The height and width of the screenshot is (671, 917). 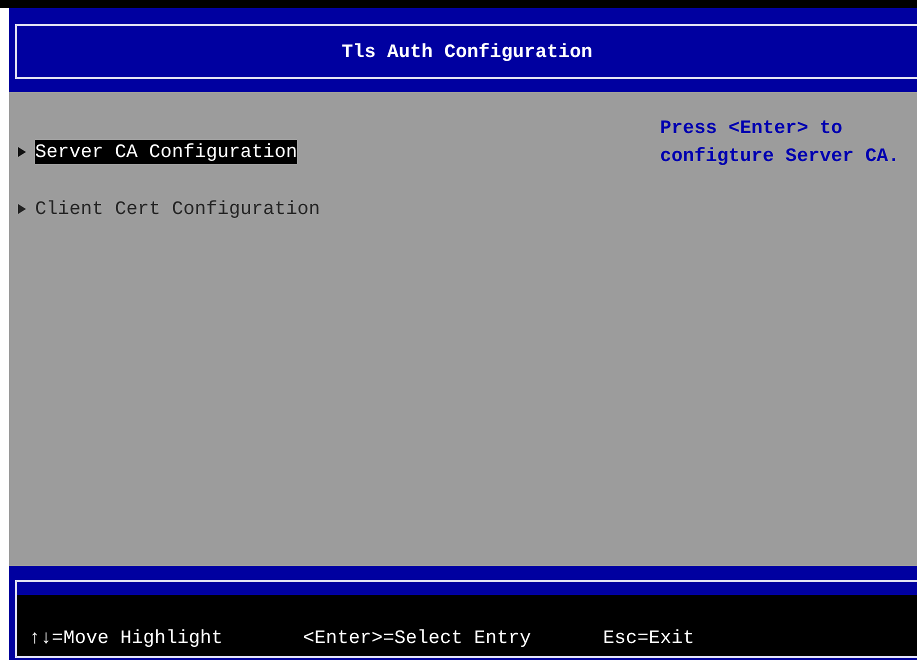 I want to click on key-hint: ↑↓=Move Highlight, so click(x=126, y=638).